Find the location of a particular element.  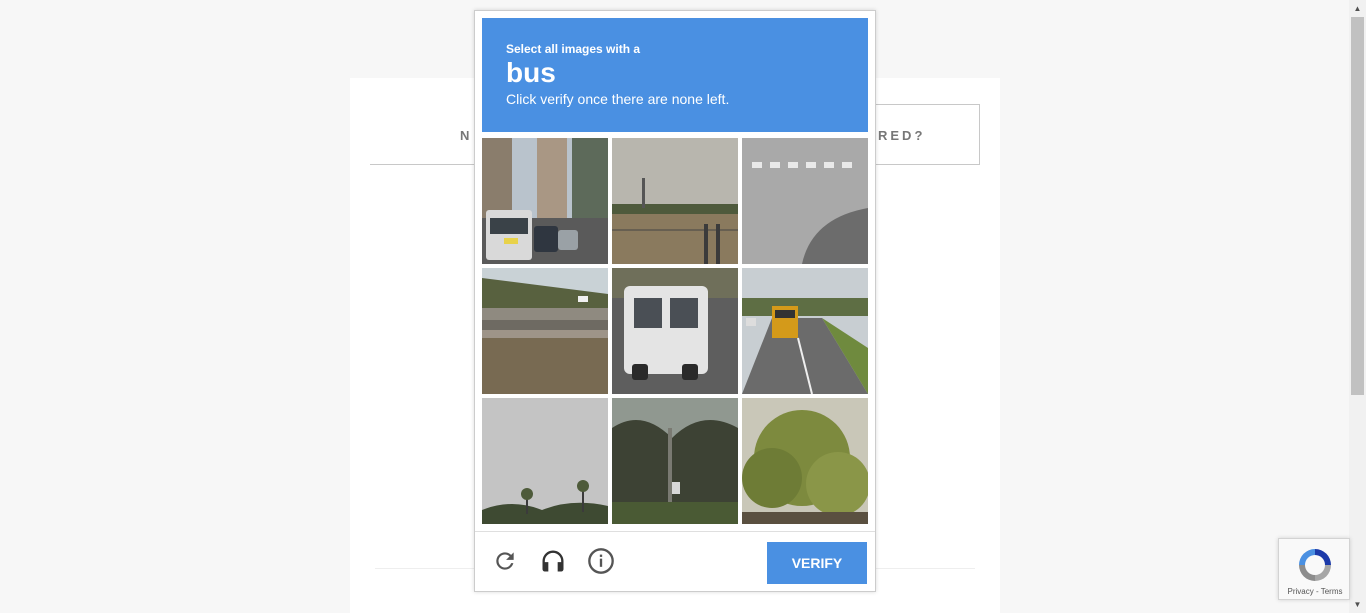

white-bus-image is located at coordinates (675, 331).